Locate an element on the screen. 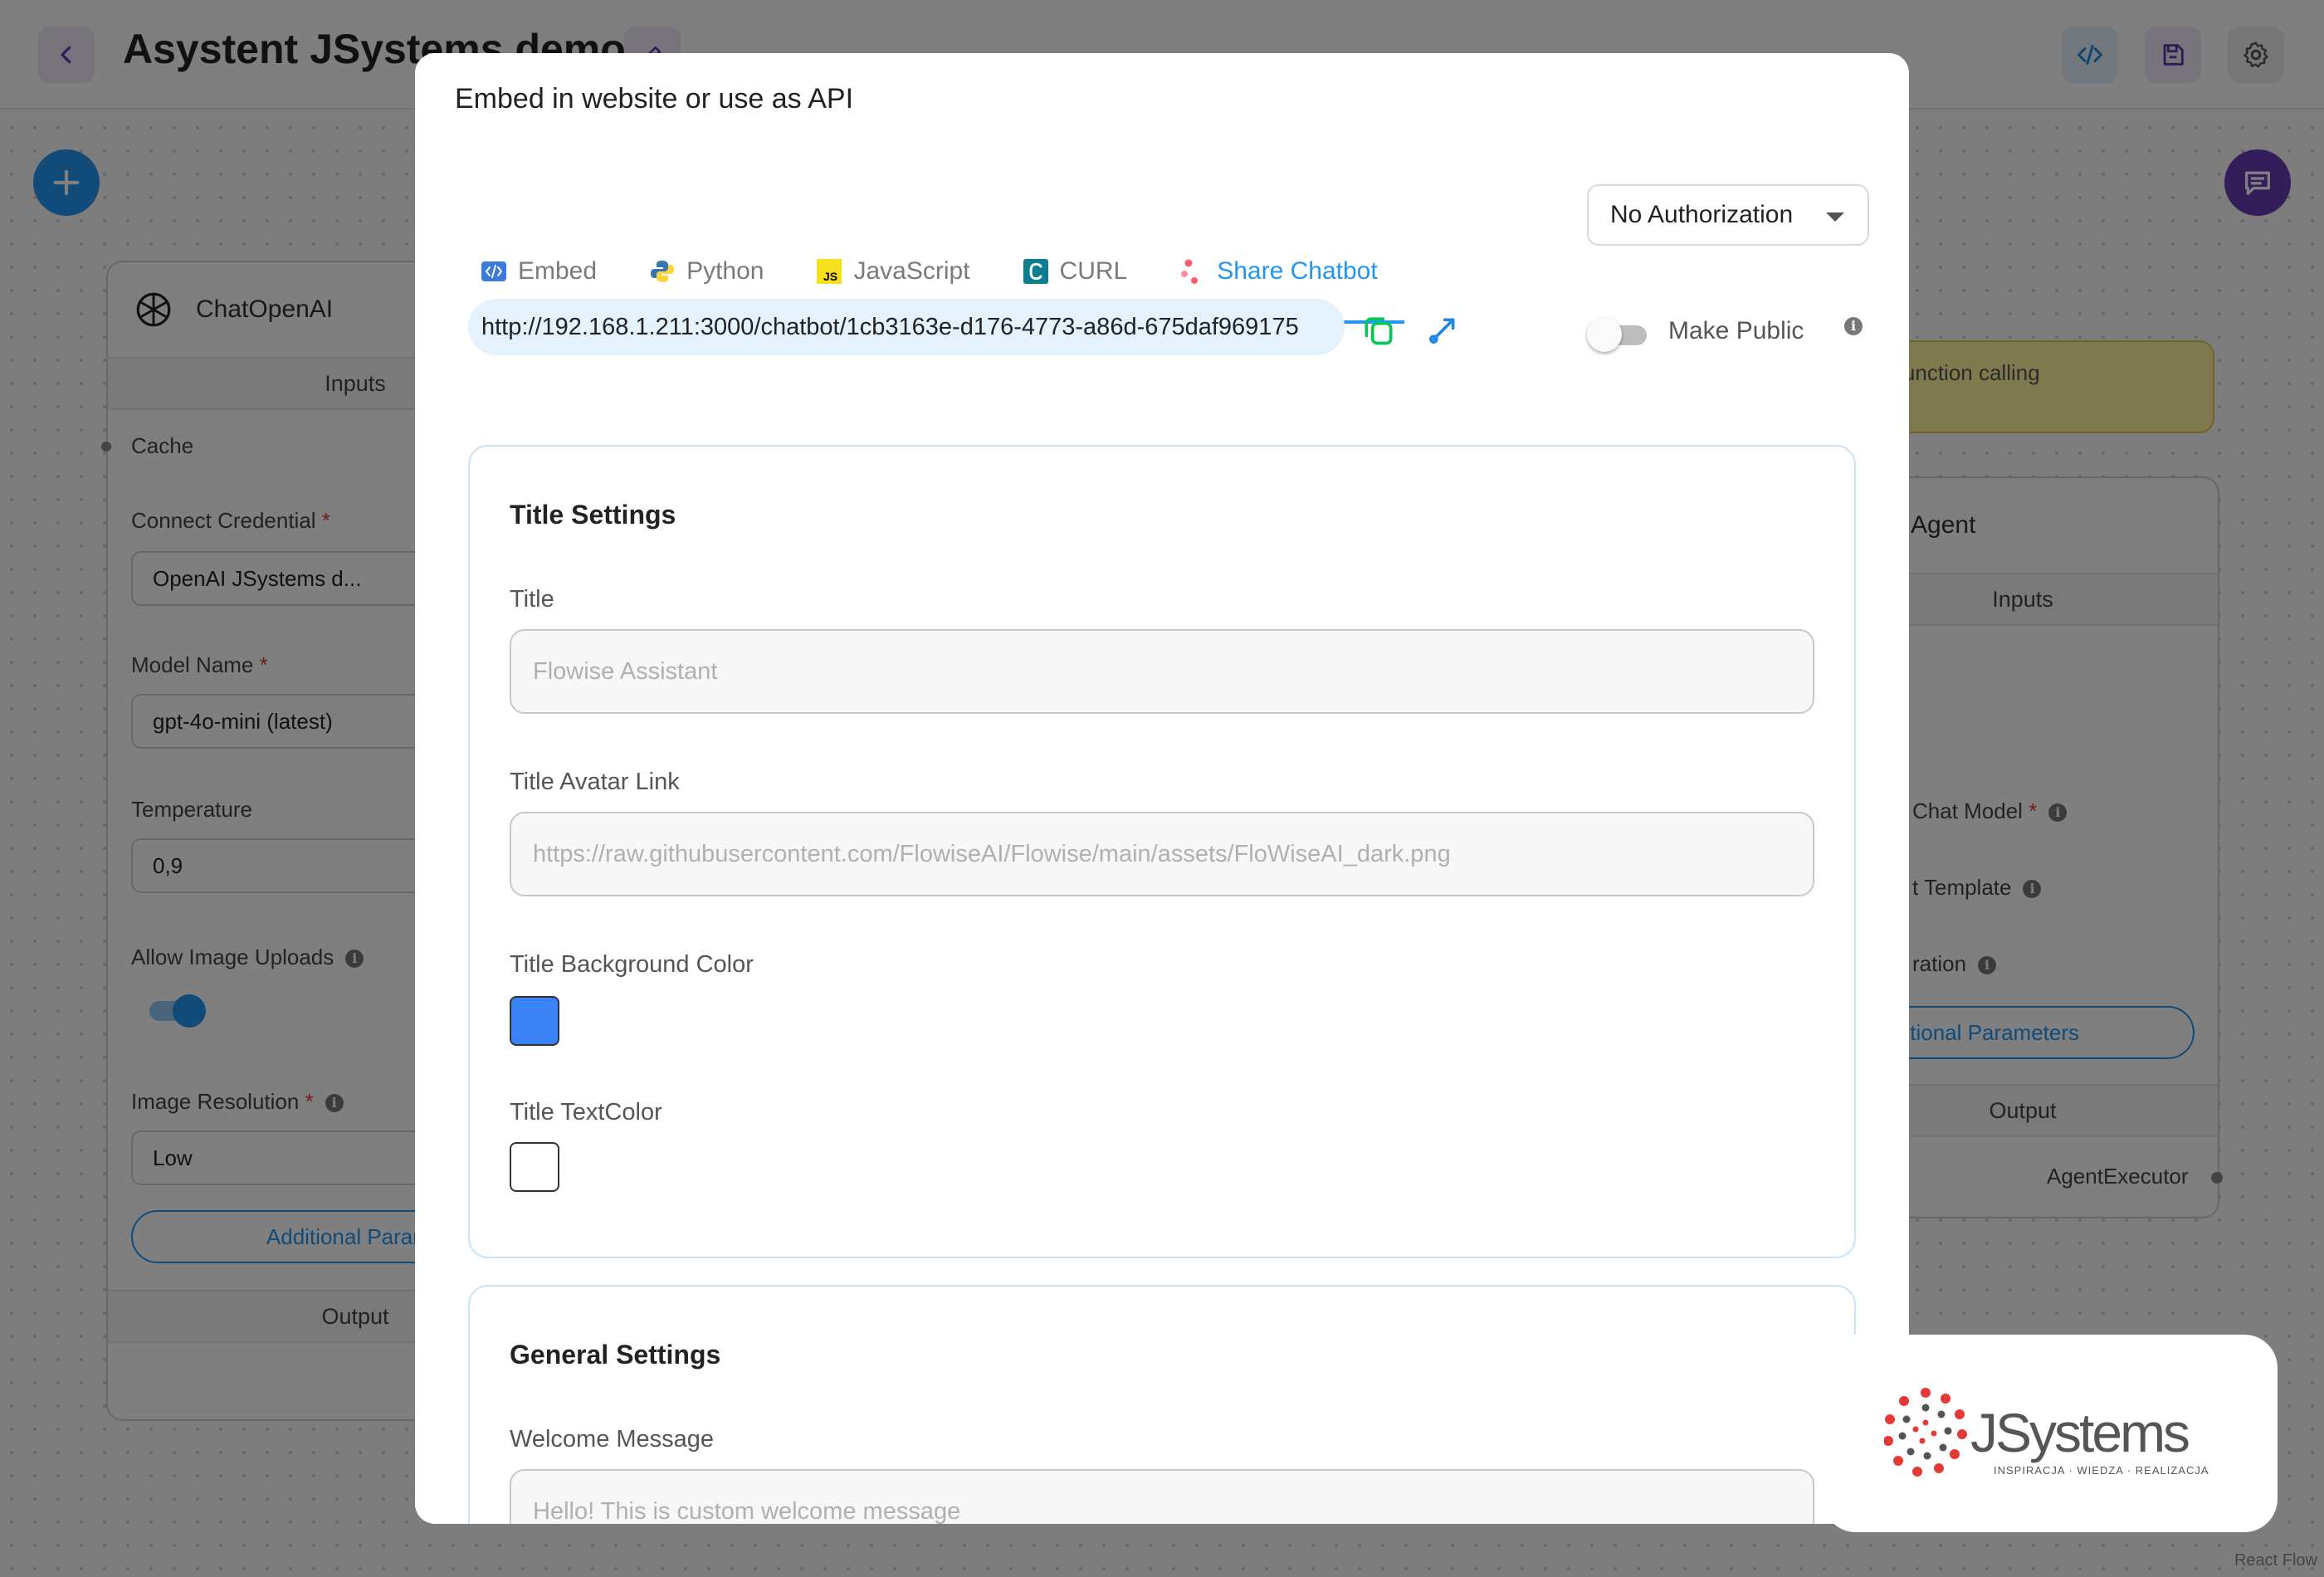  copy-url-button is located at coordinates (1378, 329).